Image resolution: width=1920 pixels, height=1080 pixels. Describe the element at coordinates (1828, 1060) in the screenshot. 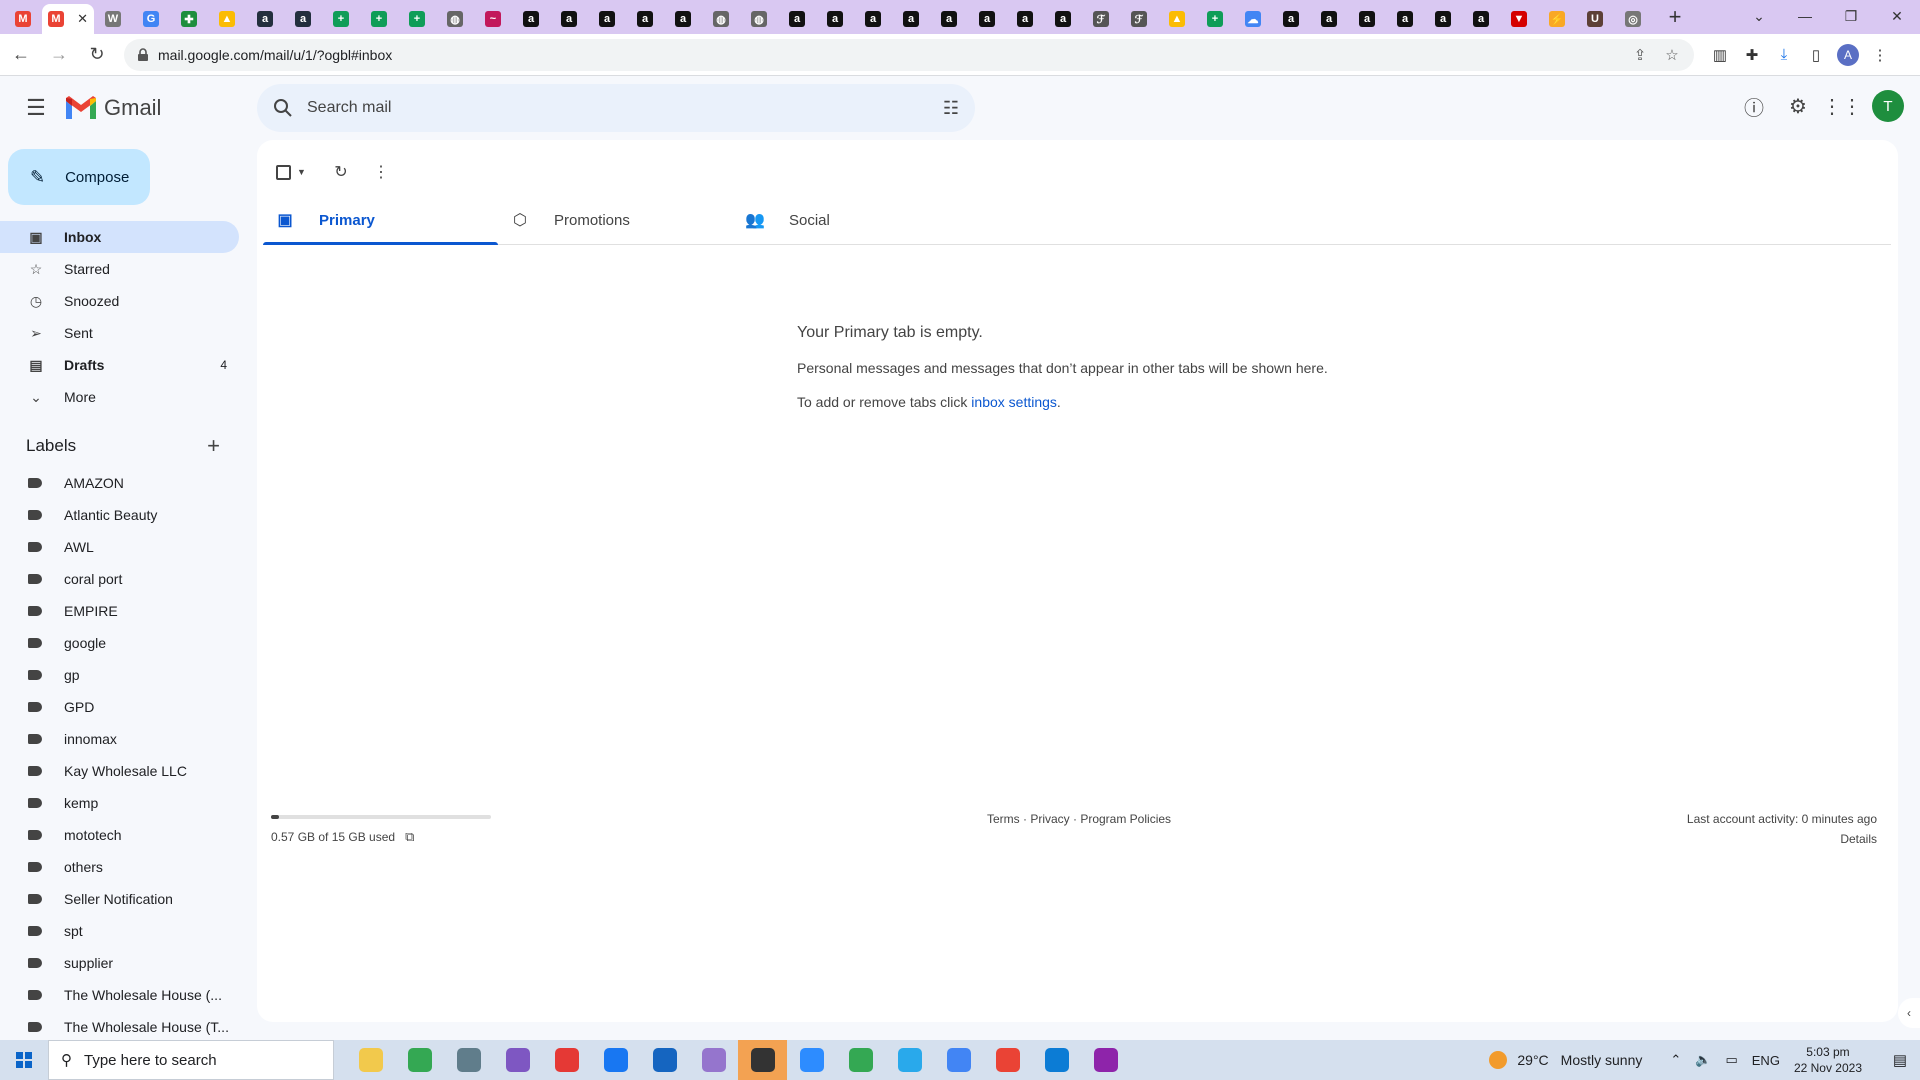

I see `clock: 5:03 pm 22 Nov 2023` at that location.